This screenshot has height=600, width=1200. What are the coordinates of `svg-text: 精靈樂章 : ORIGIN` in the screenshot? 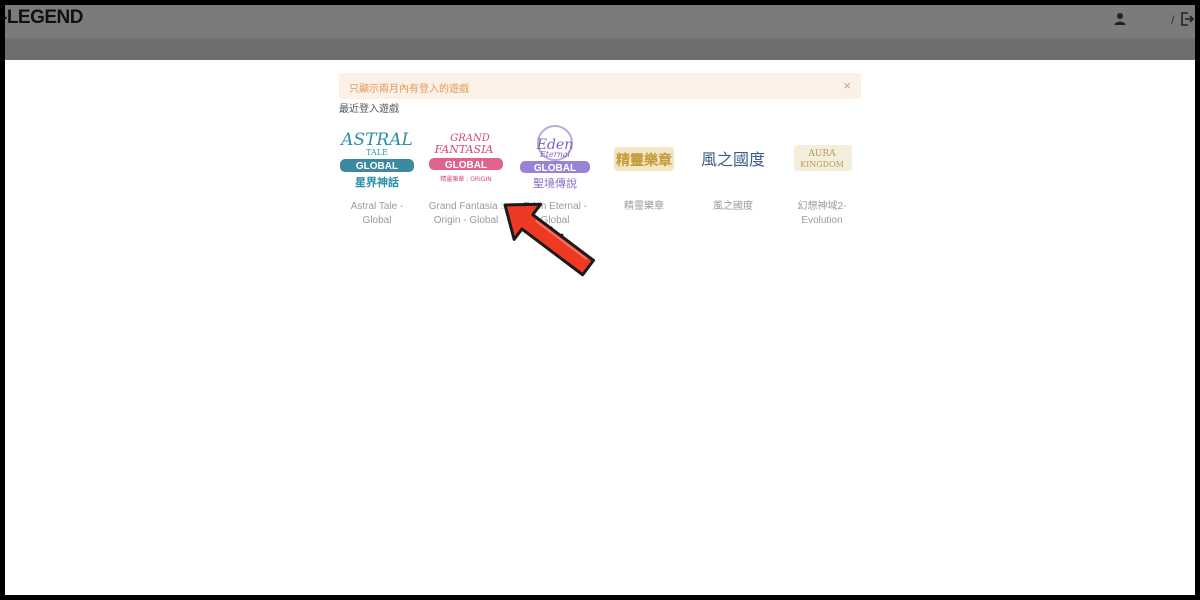 It's located at (465, 179).